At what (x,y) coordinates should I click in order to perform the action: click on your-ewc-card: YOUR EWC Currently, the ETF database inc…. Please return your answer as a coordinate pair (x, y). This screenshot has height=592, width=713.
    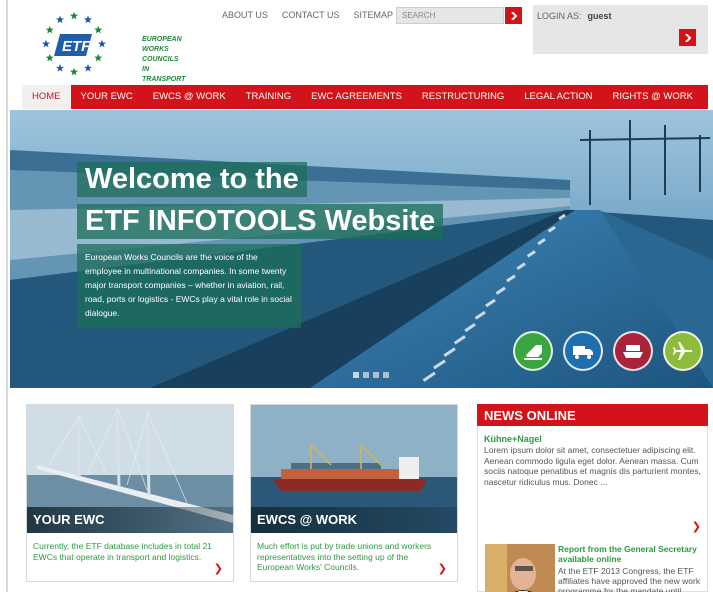
    Looking at the image, I should click on (130, 493).